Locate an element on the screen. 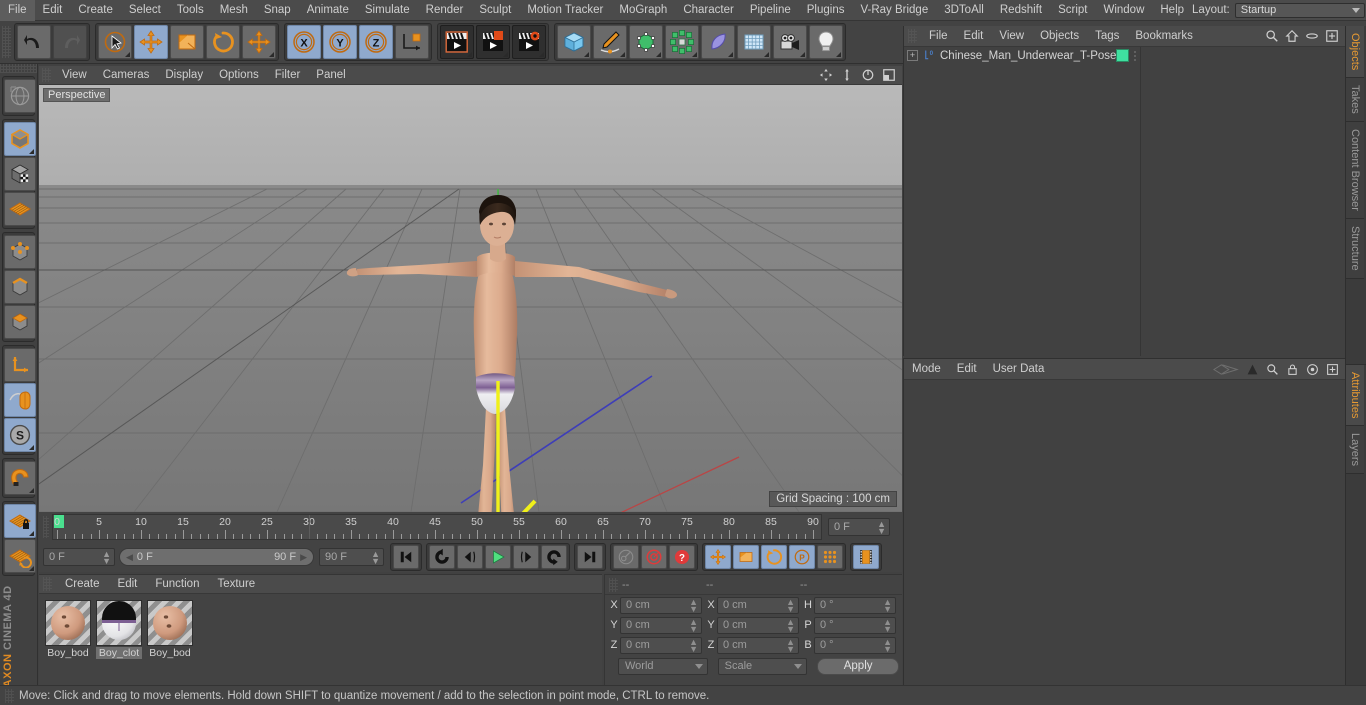 Image resolution: width=1366 pixels, height=705 pixels. timeline-grip is located at coordinates (46, 527).